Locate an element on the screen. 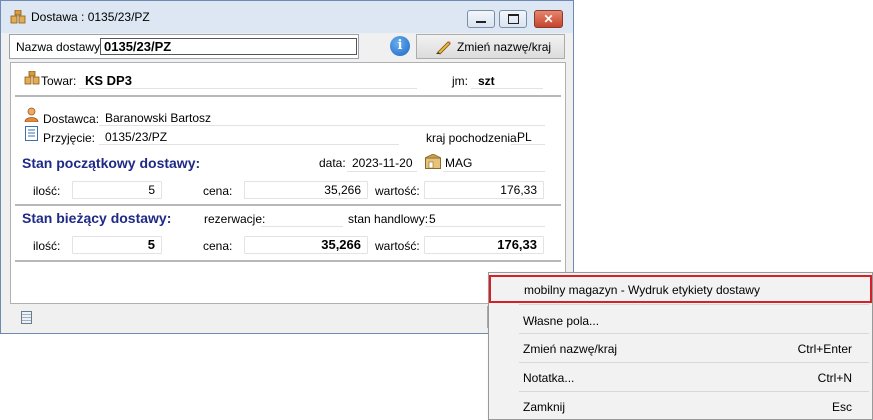 Image resolution: width=873 pixels, height=420 pixels. unit-label: jm: is located at coordinates (460, 81).